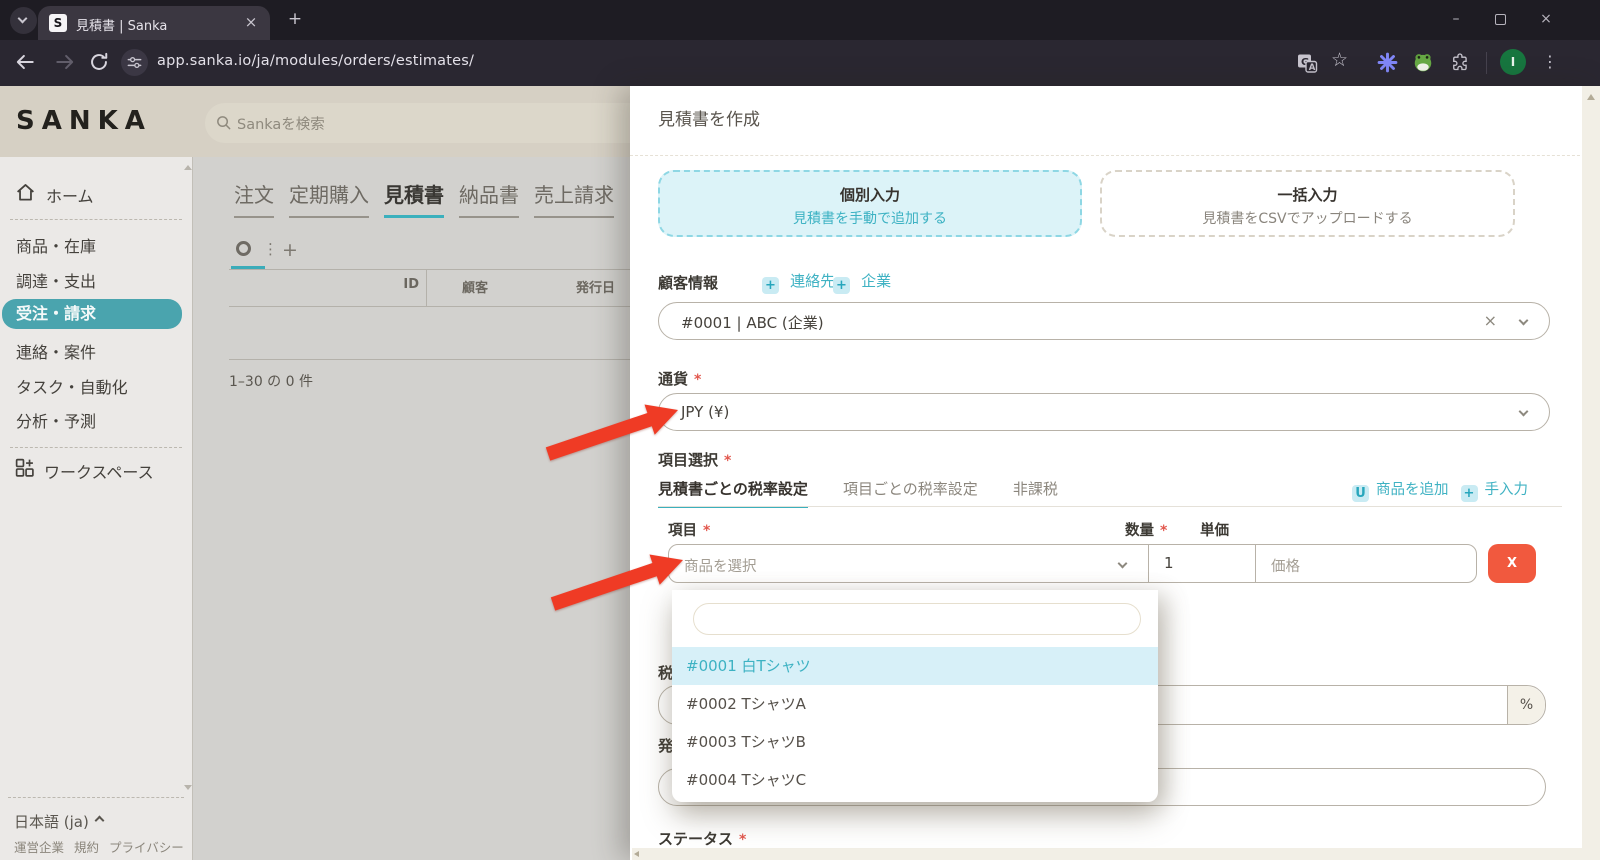  Describe the element at coordinates (720, 567) in the screenshot. I see `product-select-placeholder: 商品を選択` at that location.